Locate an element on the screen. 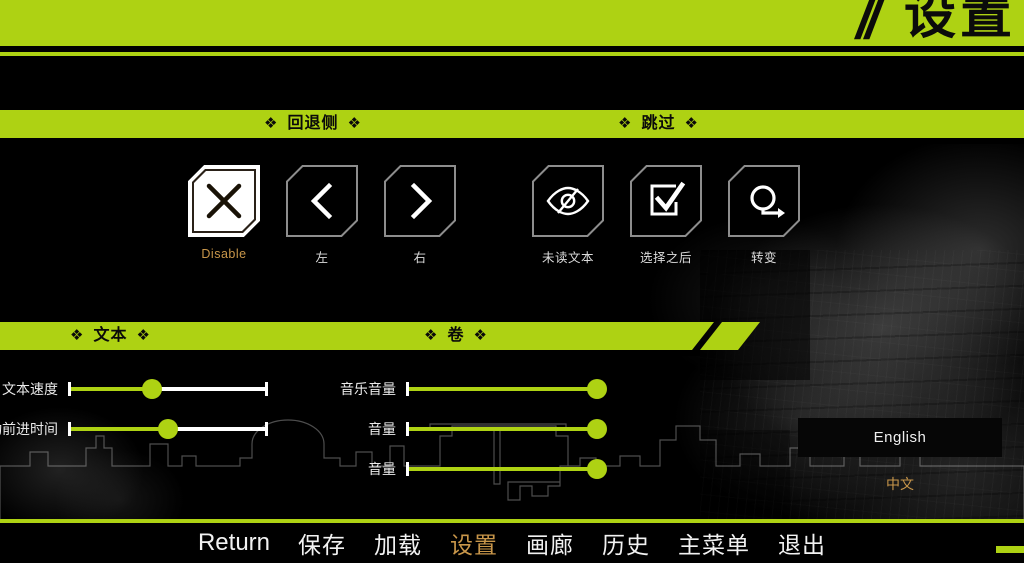 The width and height of the screenshot is (1024, 563). option-label: 转变 is located at coordinates (763, 258).